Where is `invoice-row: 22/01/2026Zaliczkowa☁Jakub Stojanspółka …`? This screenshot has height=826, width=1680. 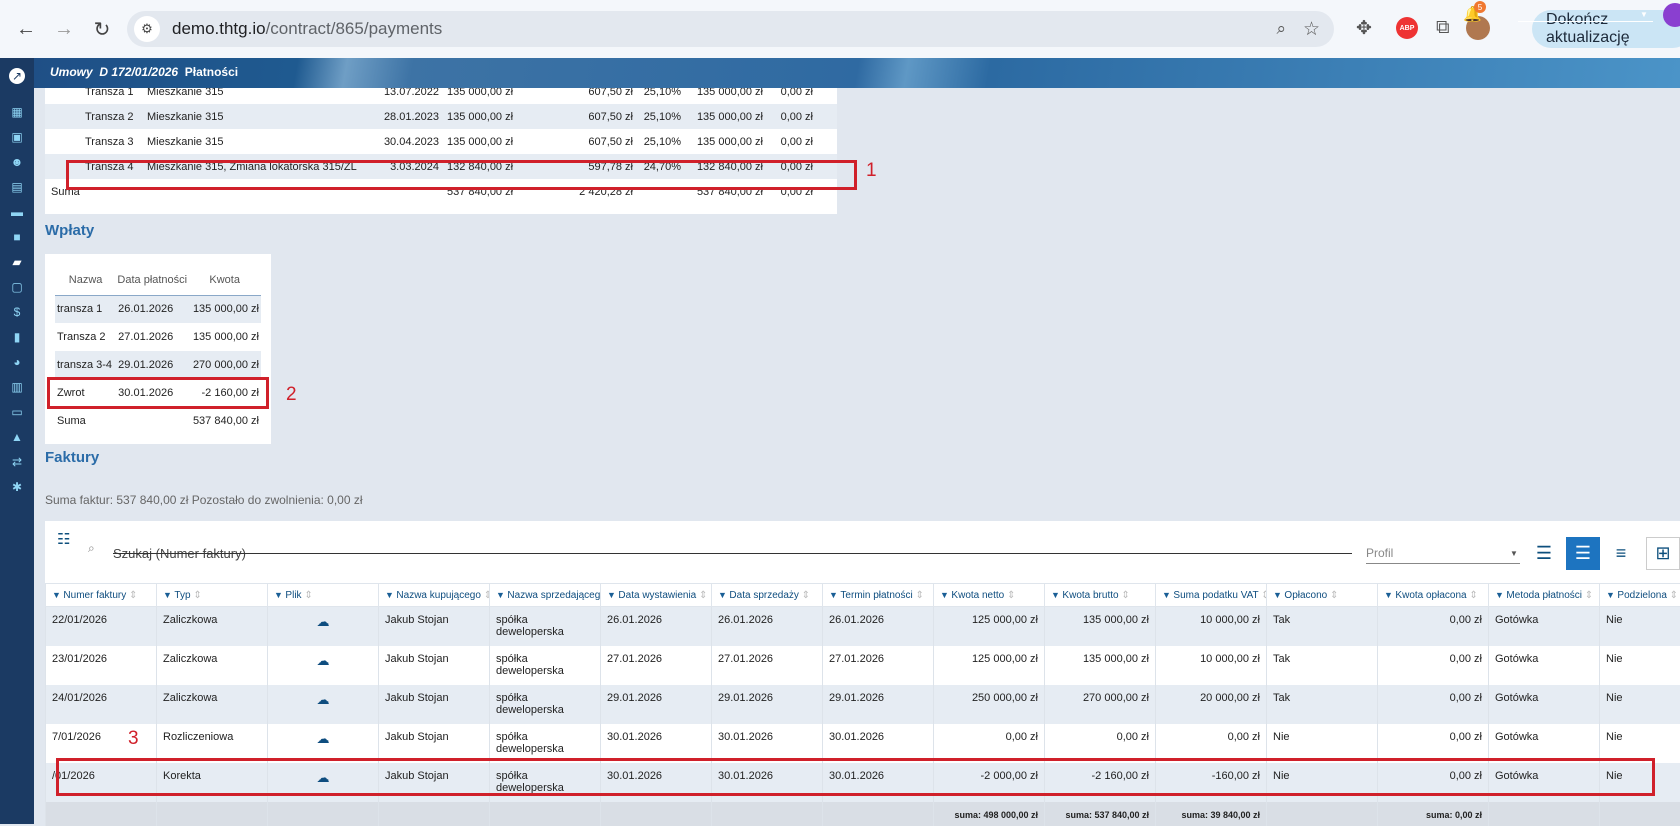
invoice-row: 22/01/2026Zaliczkowa☁Jakub Stojanspółka … is located at coordinates (863, 626).